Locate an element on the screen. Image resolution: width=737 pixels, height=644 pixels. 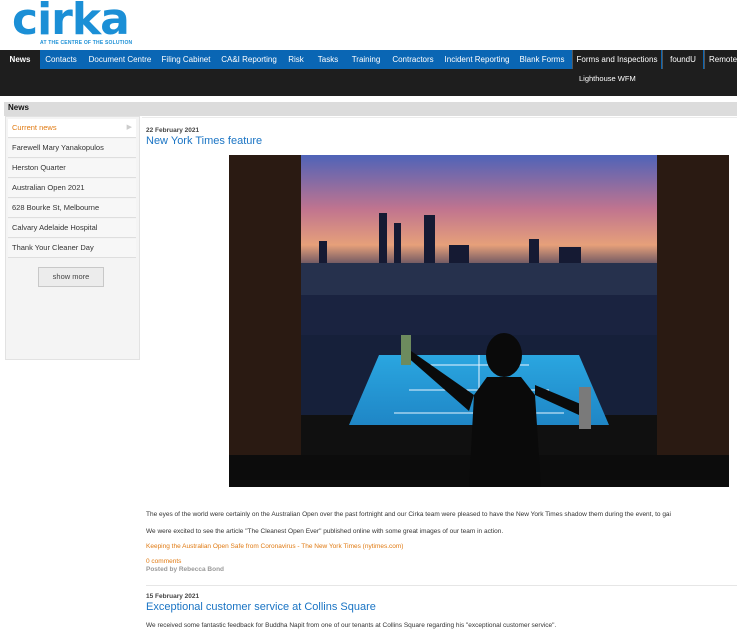
article-date: 22 February 2021 is located at coordinates (173, 130).